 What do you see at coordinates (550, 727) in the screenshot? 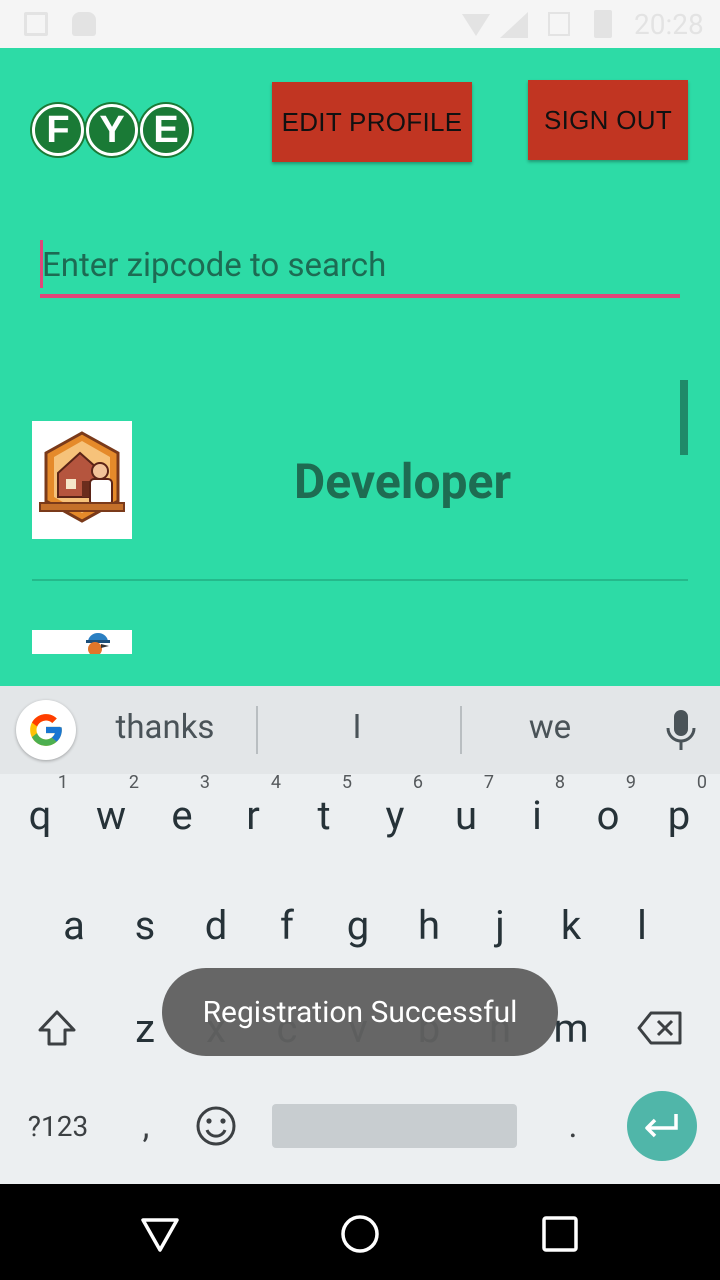
I see `suggestion-3: we` at bounding box center [550, 727].